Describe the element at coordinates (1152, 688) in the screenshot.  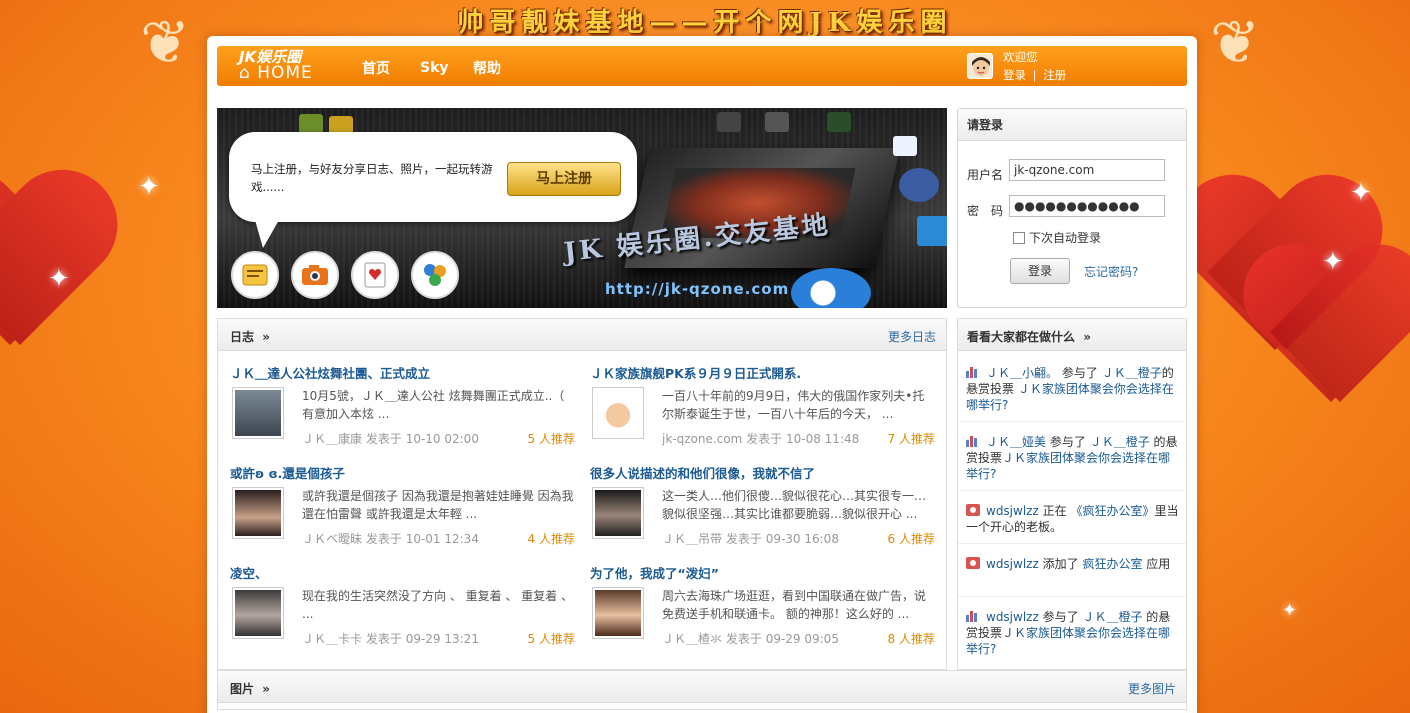
I see `more-photos-link: 更多图片` at that location.